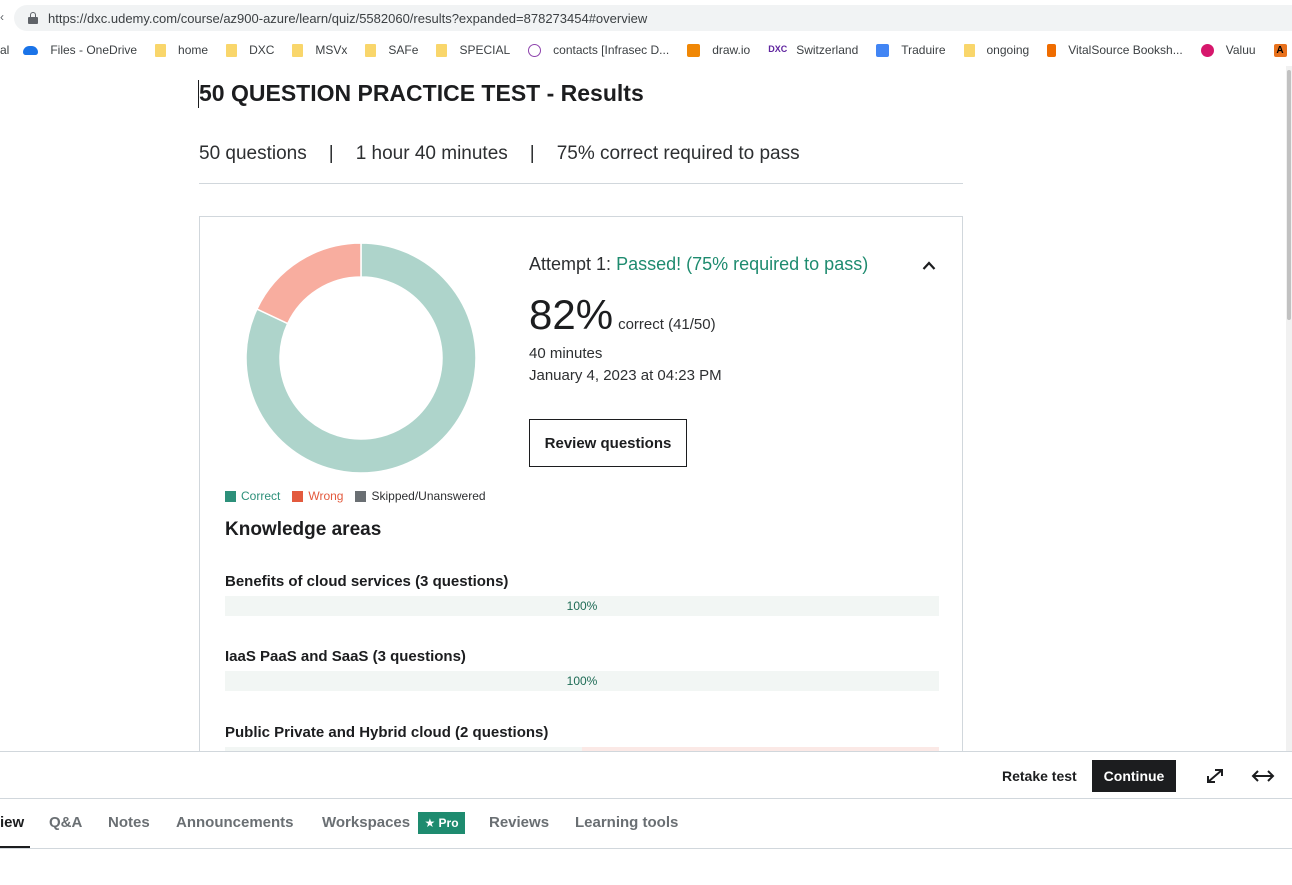  Describe the element at coordinates (33, 18) in the screenshot. I see `lock-icon` at that location.